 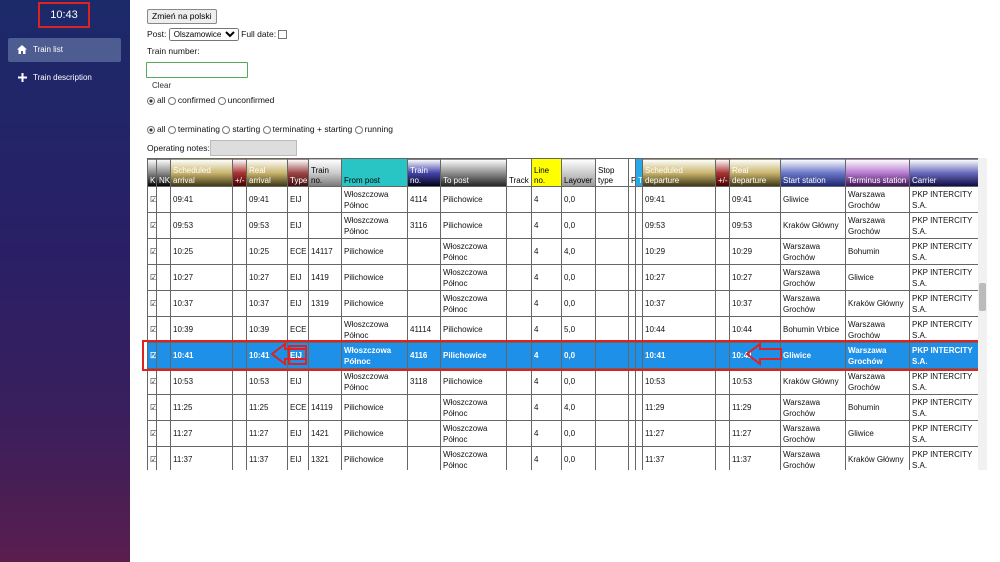 What do you see at coordinates (813, 225) in the screenshot?
I see `cell-start-station: Kraków Główny` at bounding box center [813, 225].